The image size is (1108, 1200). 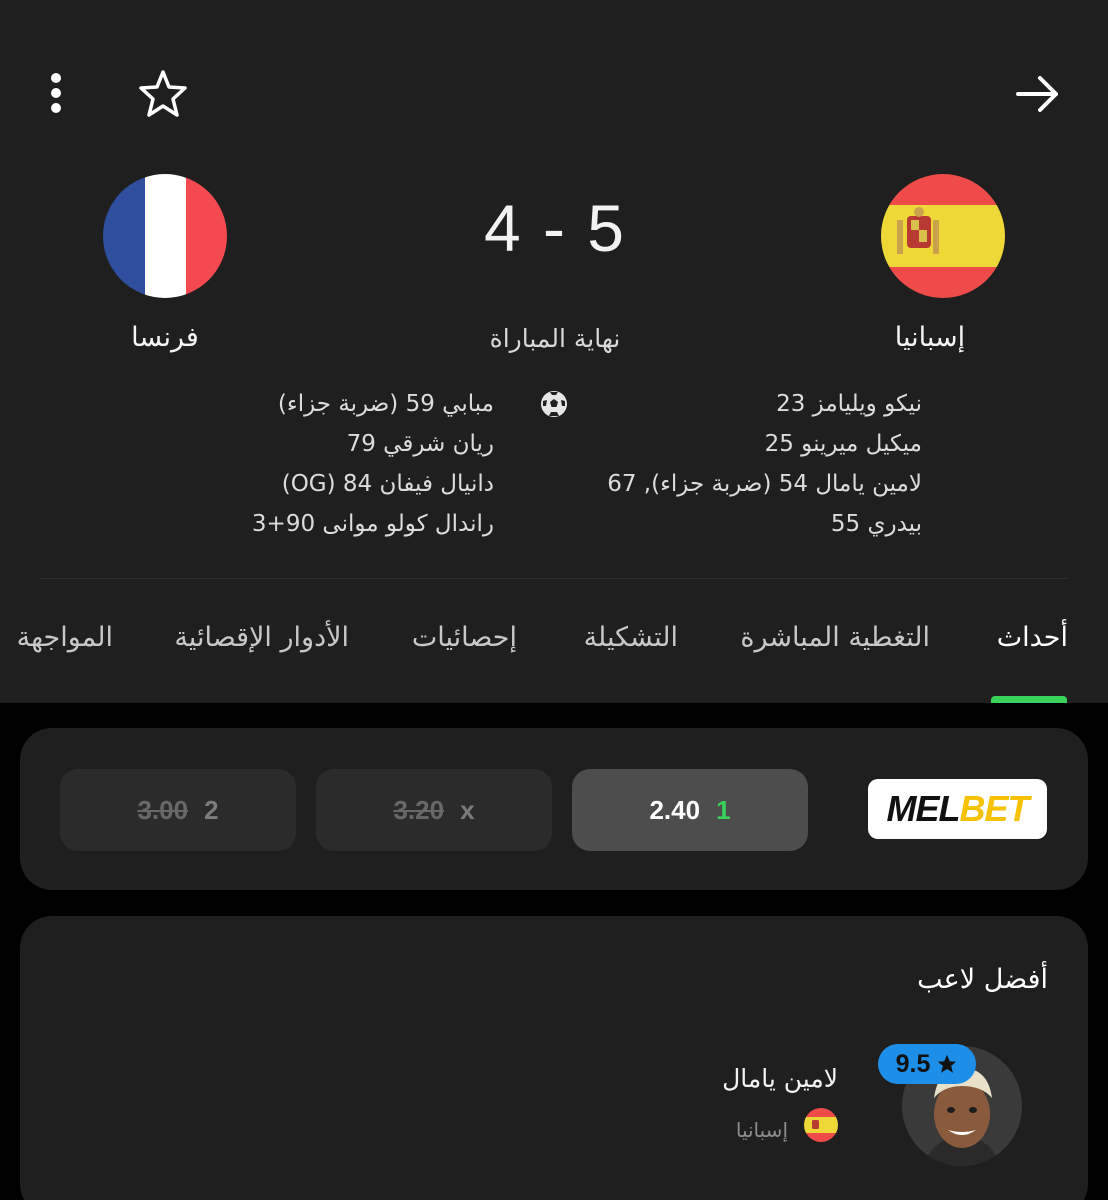 What do you see at coordinates (211, 809) in the screenshot?
I see `odd-label: 2` at bounding box center [211, 809].